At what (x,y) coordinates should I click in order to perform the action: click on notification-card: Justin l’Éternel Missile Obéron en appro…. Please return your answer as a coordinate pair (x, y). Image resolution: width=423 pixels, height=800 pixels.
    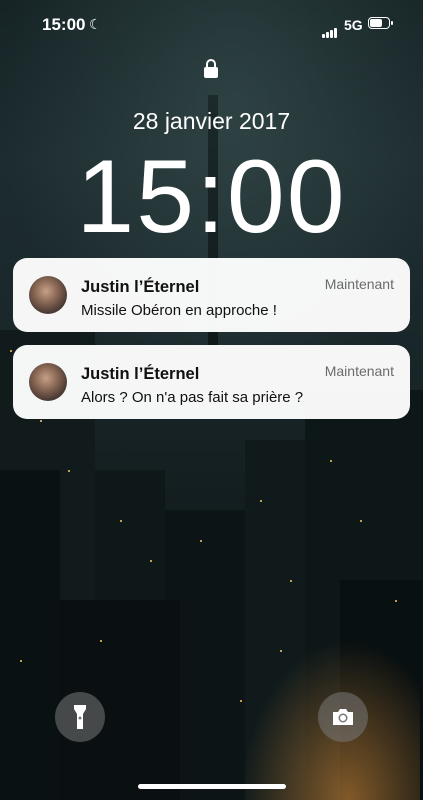
    Looking at the image, I should click on (211, 295).